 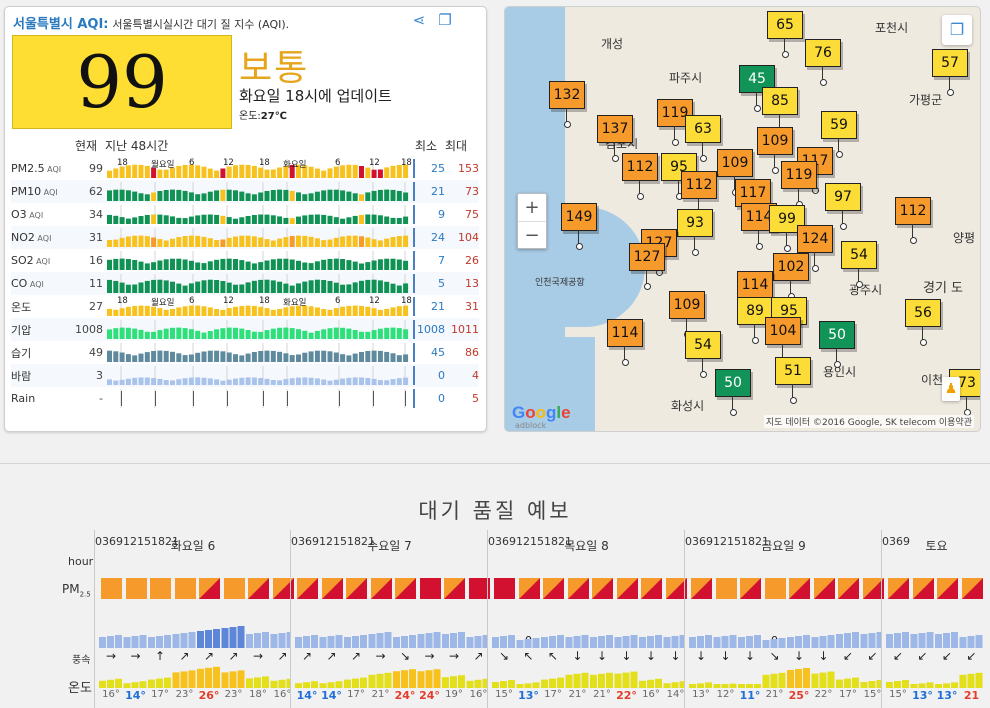 I want to click on temp-value: 14°, so click(x=331, y=695).